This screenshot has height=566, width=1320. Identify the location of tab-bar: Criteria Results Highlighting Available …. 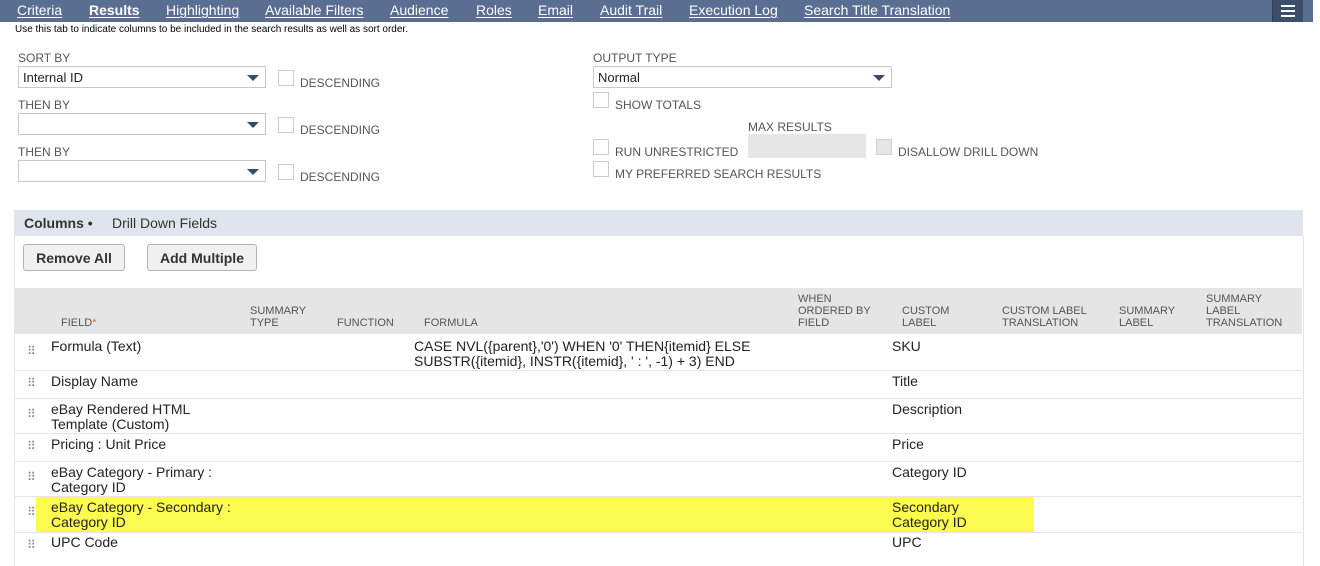
(656, 11).